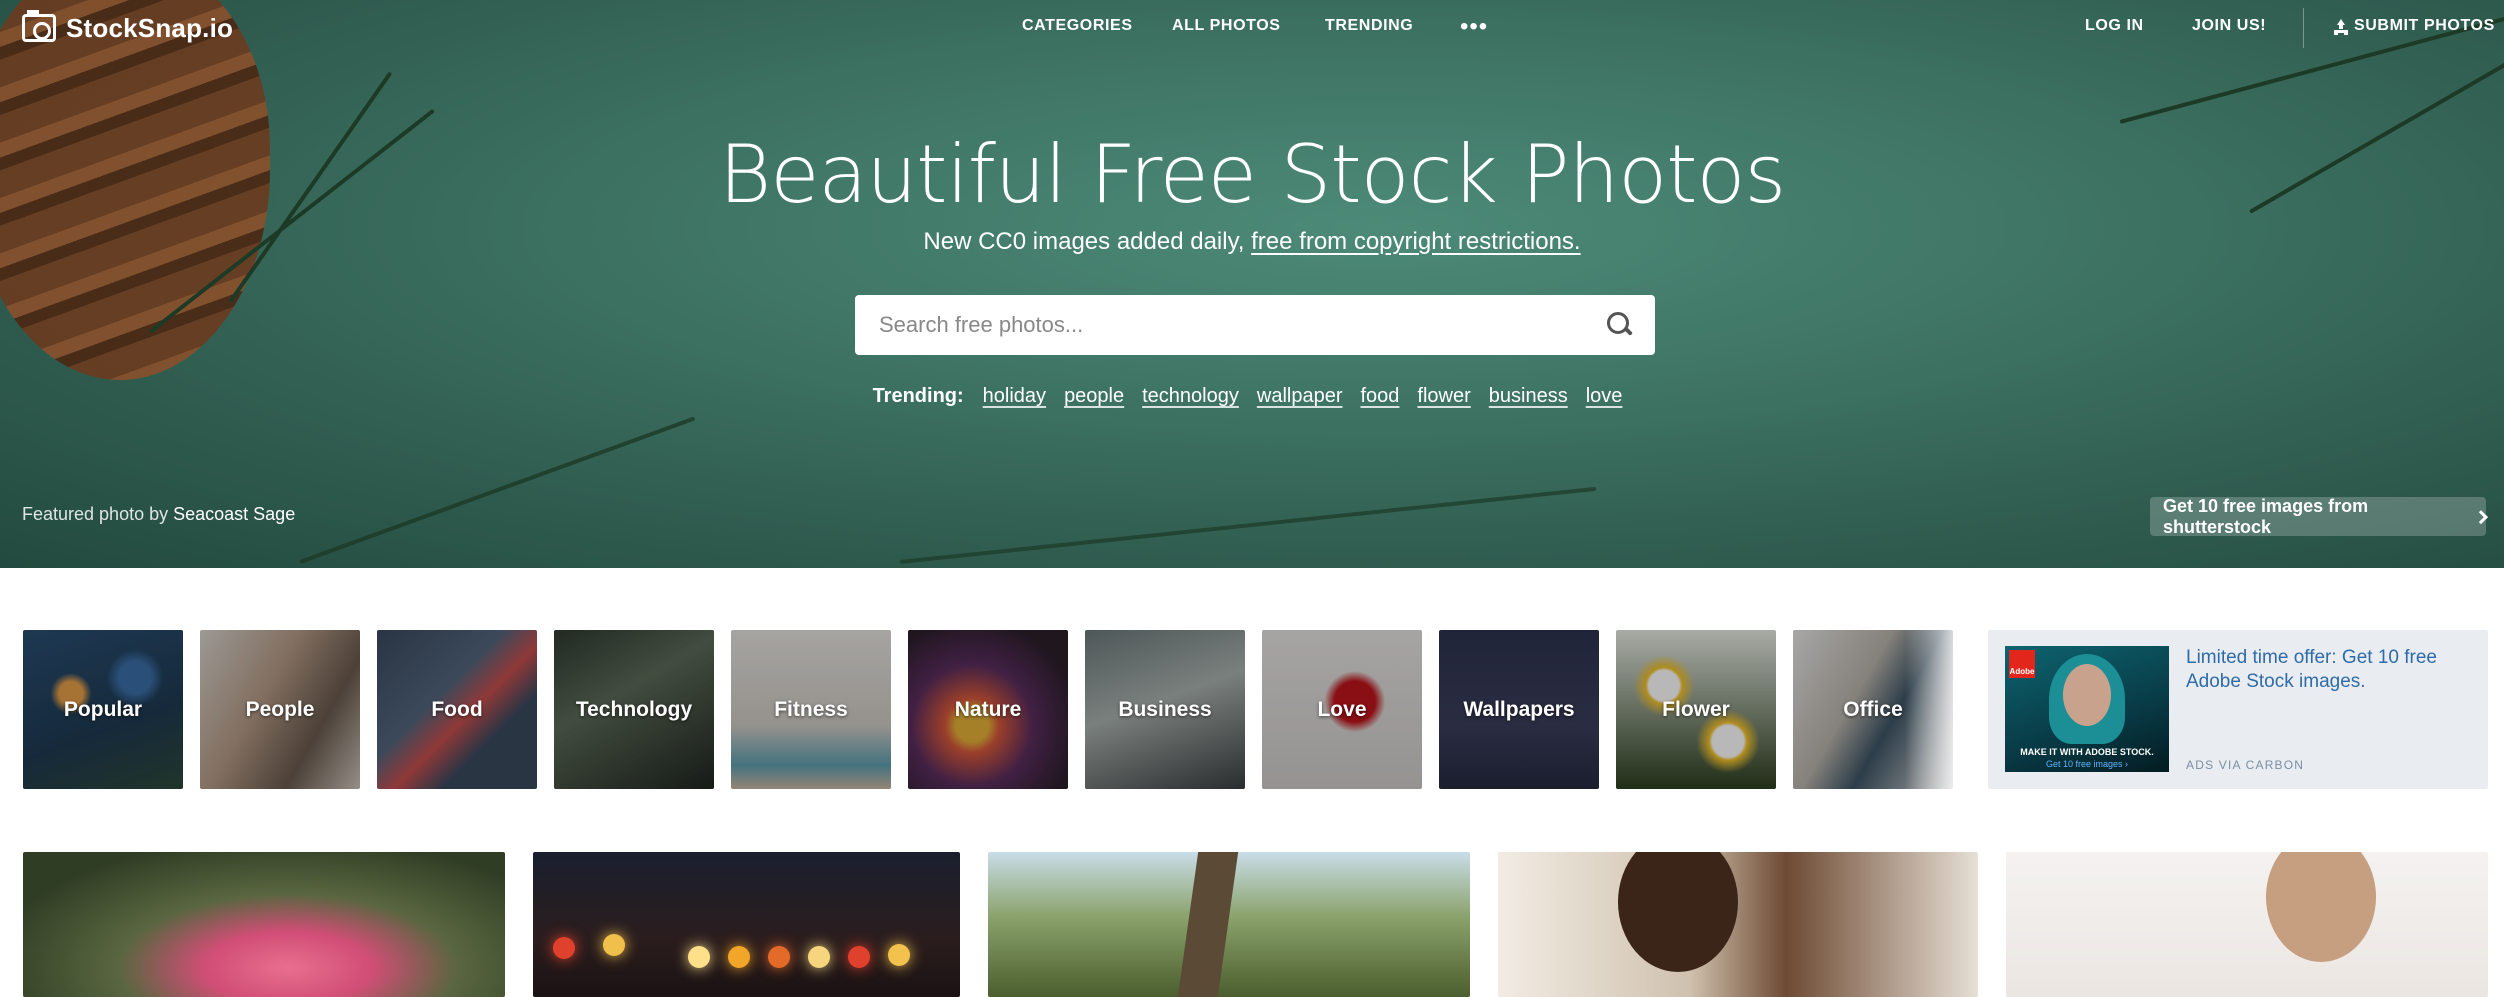  Describe the element at coordinates (1087, 241) in the screenshot. I see `subtitle-text: New CC0 images added daily,` at that location.